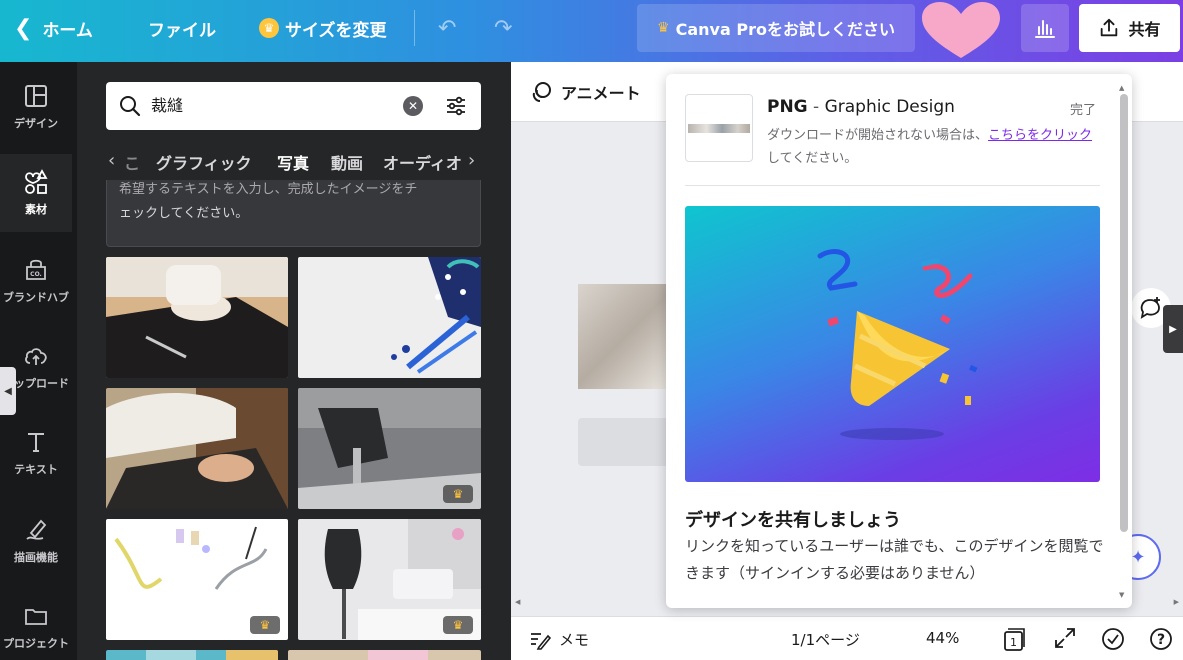 This screenshot has height=660, width=1183. What do you see at coordinates (36, 209) in the screenshot?
I see `sidebar-item-label: 素材` at bounding box center [36, 209].